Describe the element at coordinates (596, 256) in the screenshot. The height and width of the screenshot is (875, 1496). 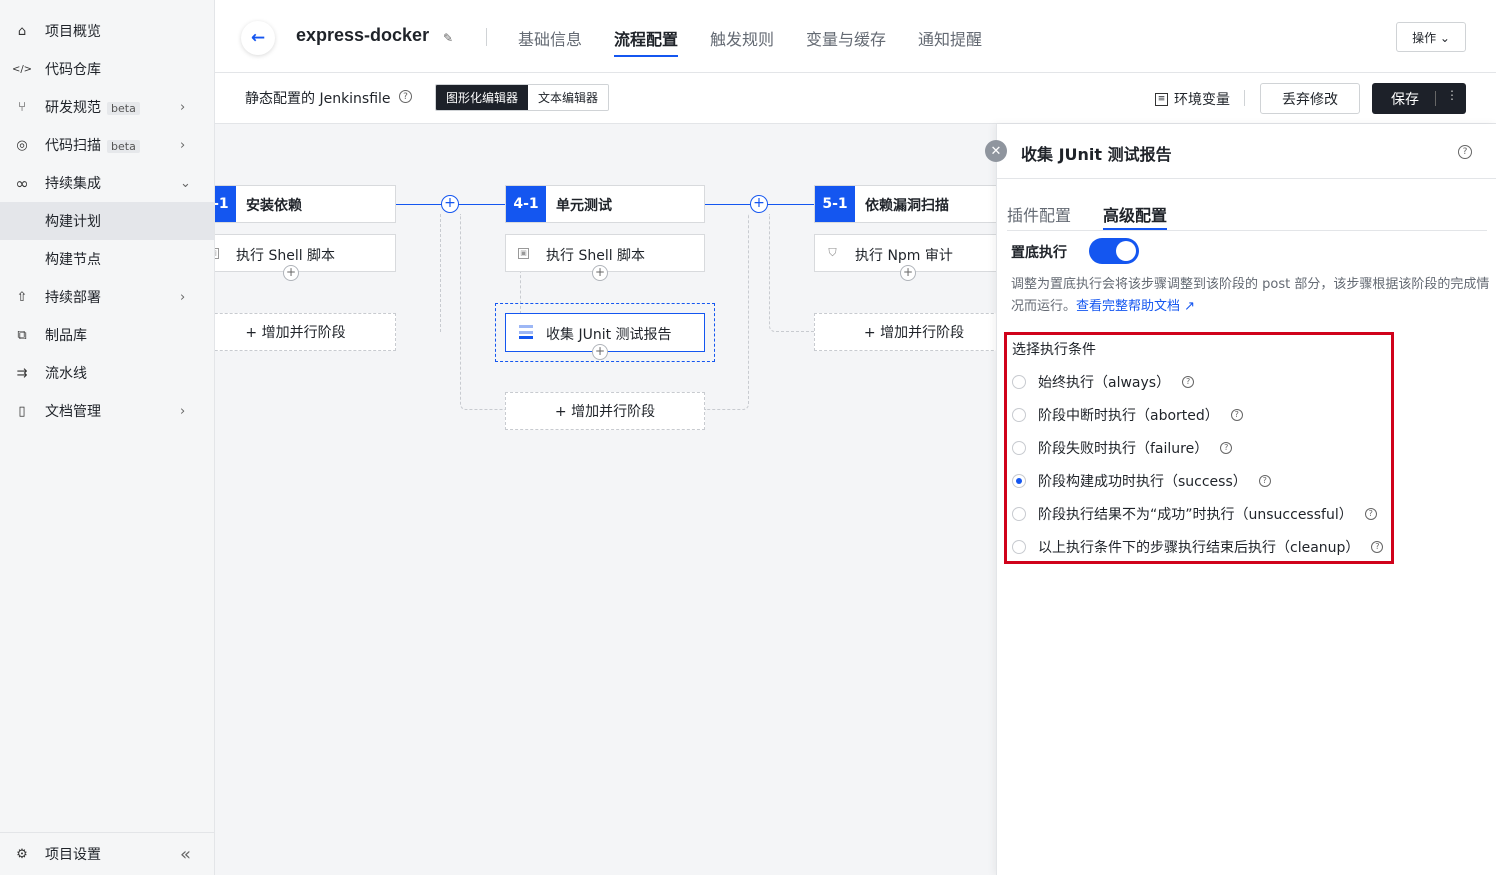
I see `step-label: 执行 Shell 脚本` at that location.